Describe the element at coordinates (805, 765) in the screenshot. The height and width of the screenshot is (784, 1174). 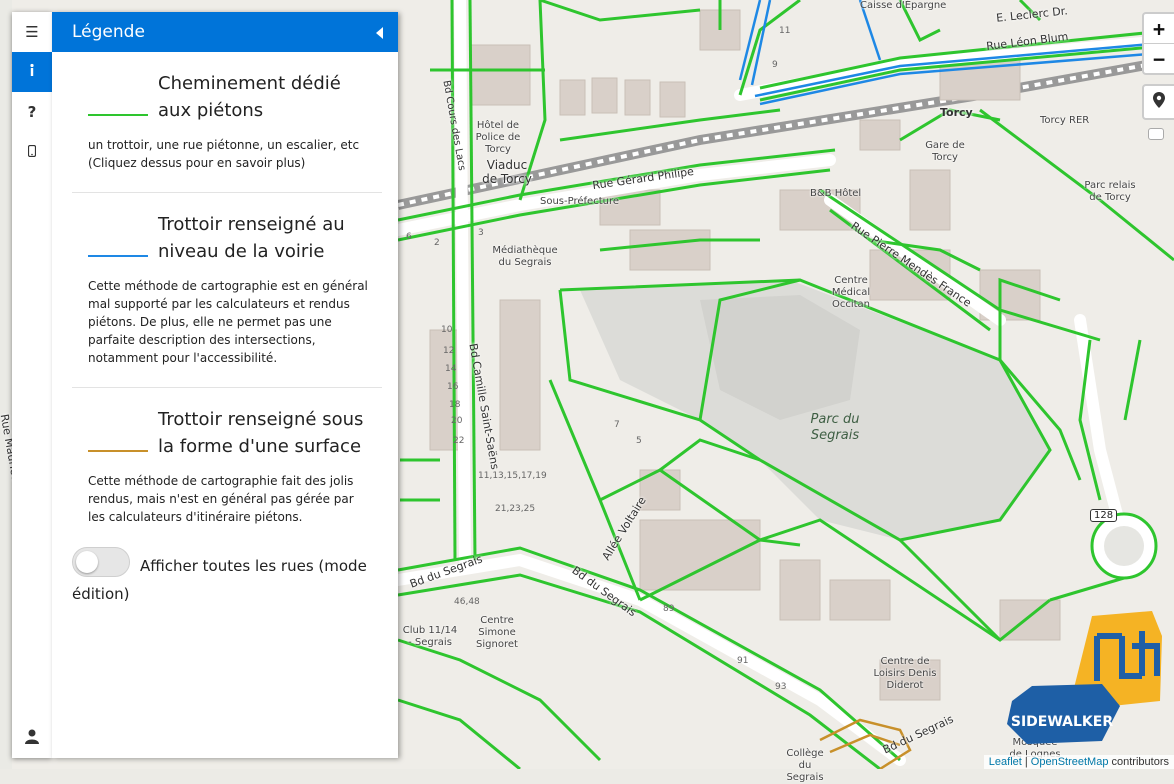
I see `poi-label: Collège du Segrais` at that location.